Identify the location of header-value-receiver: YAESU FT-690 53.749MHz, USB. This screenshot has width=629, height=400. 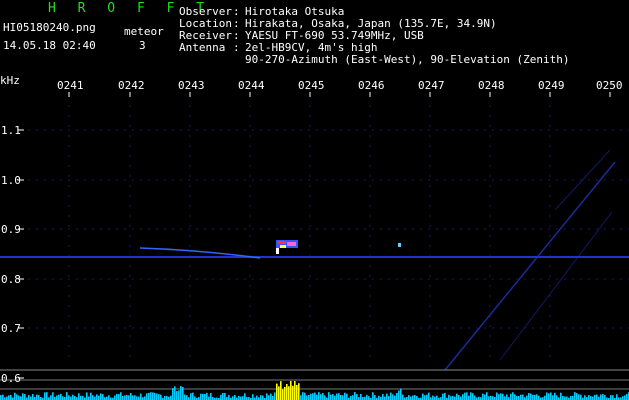
(334, 35).